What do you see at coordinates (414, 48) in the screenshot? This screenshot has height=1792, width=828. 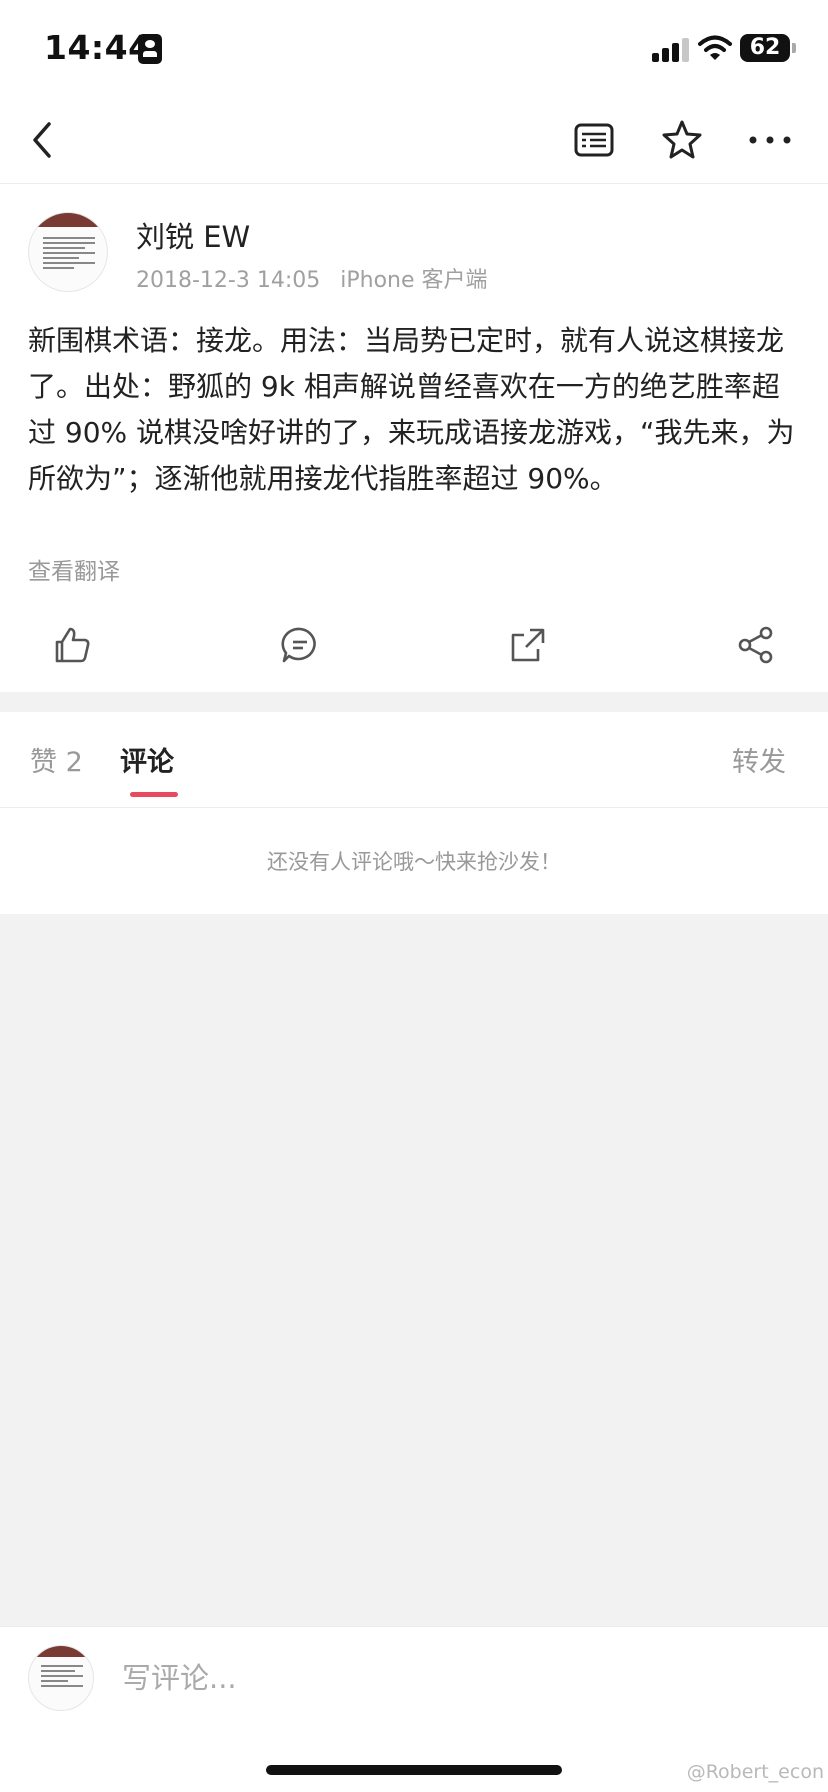 I see `status-bar: 14:44 62` at bounding box center [414, 48].